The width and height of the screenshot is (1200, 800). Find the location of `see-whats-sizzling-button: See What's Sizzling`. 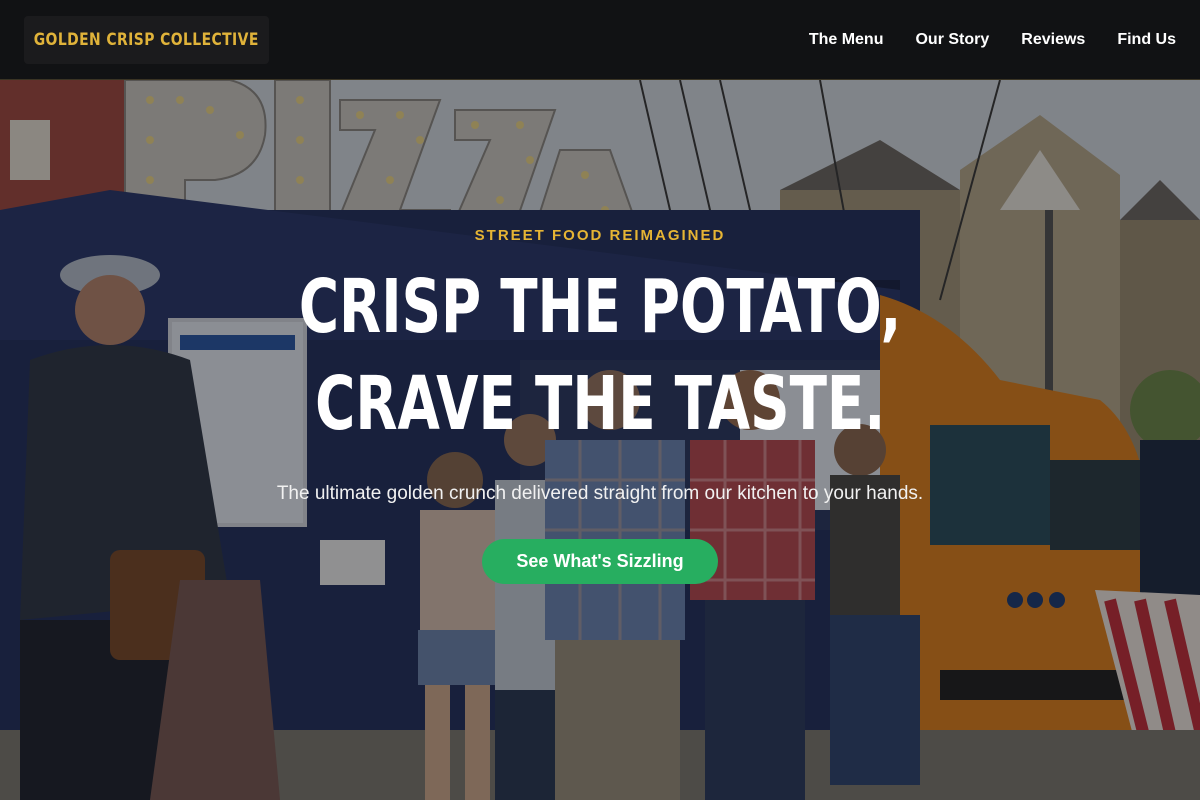

see-whats-sizzling-button: See What's Sizzling is located at coordinates (600, 561).